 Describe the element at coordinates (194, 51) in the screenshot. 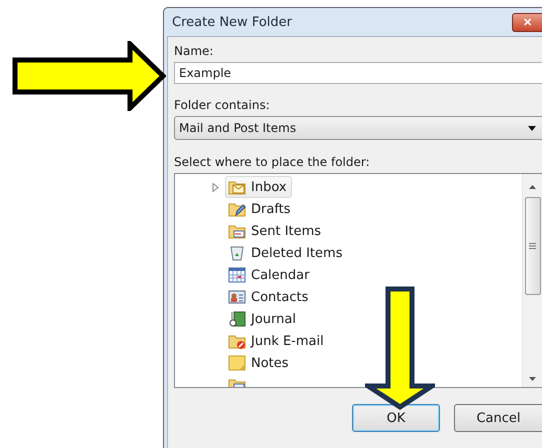

I see `field-label: Name:` at that location.